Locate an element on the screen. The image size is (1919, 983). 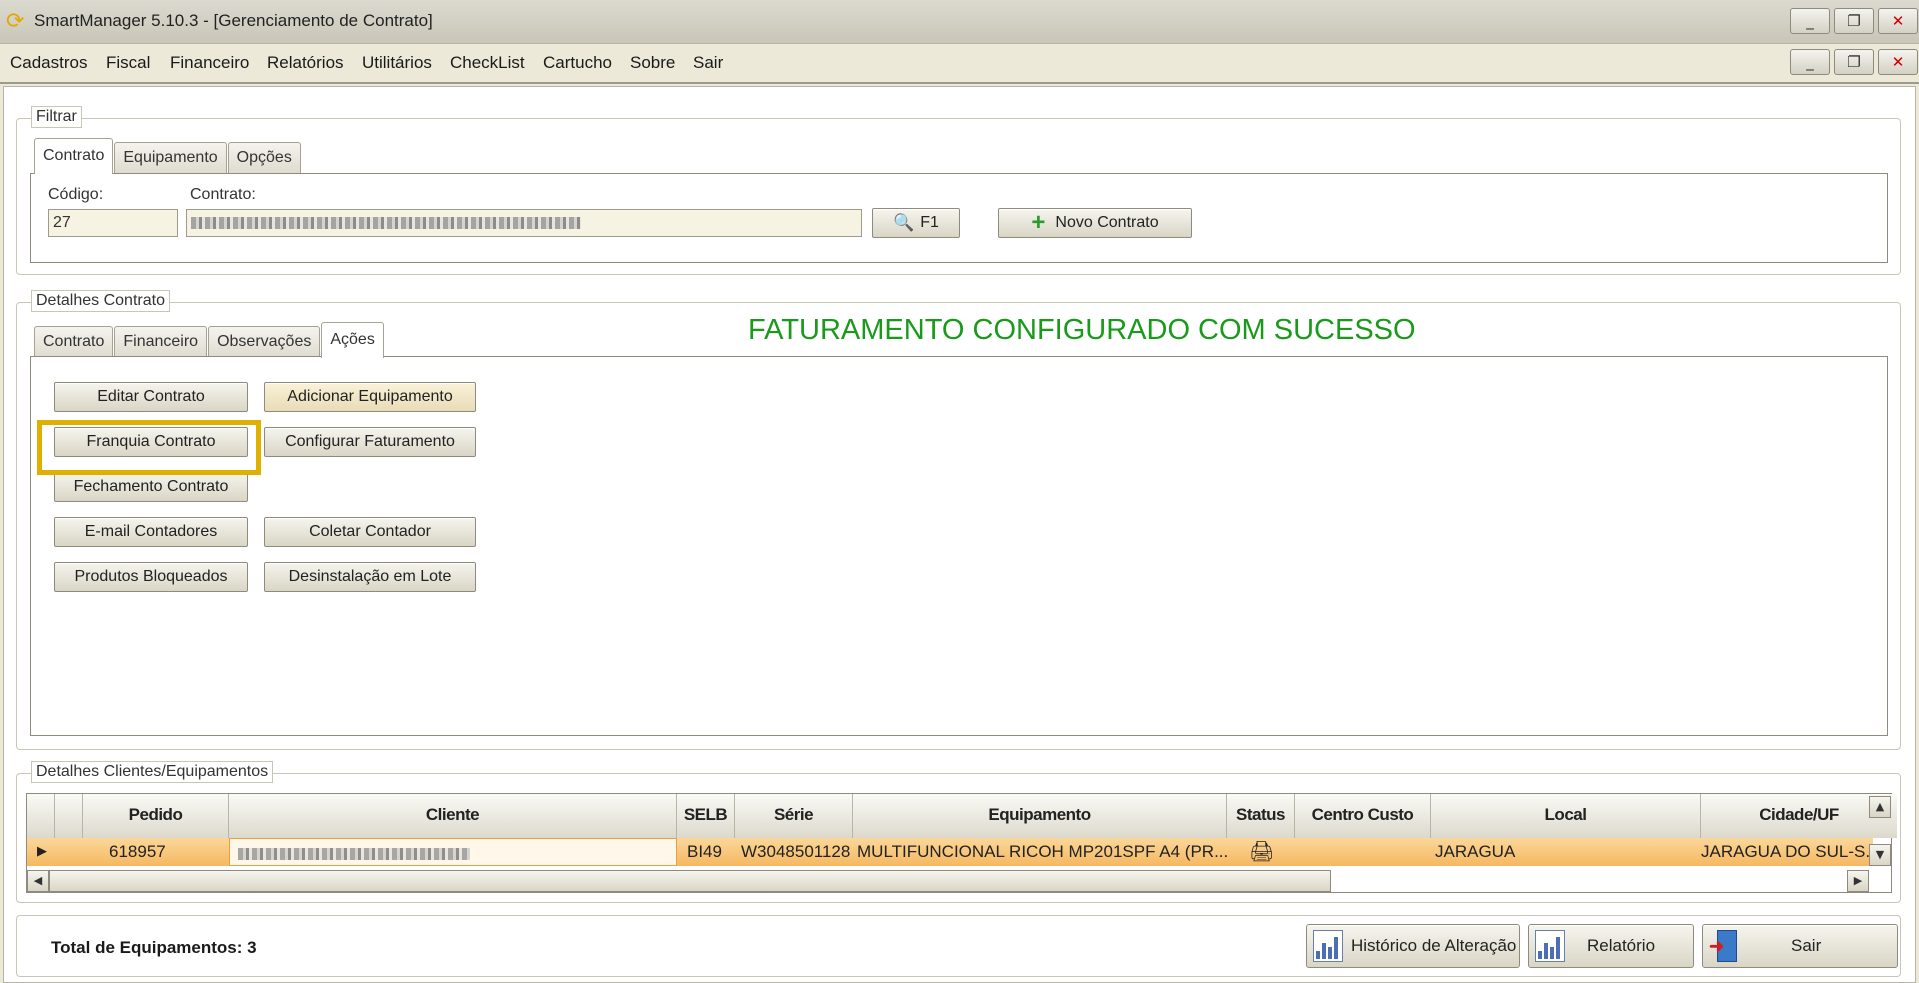
redacted-contract-name is located at coordinates (386, 222).